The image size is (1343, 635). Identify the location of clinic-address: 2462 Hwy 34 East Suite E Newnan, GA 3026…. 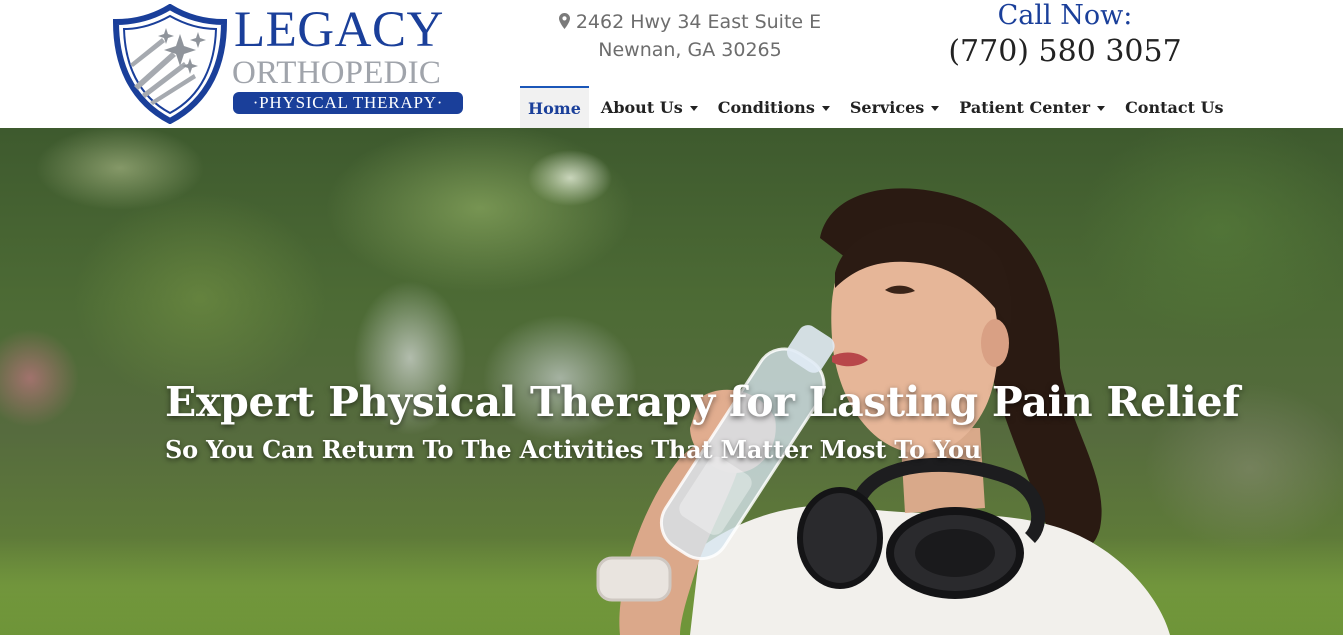
(690, 36).